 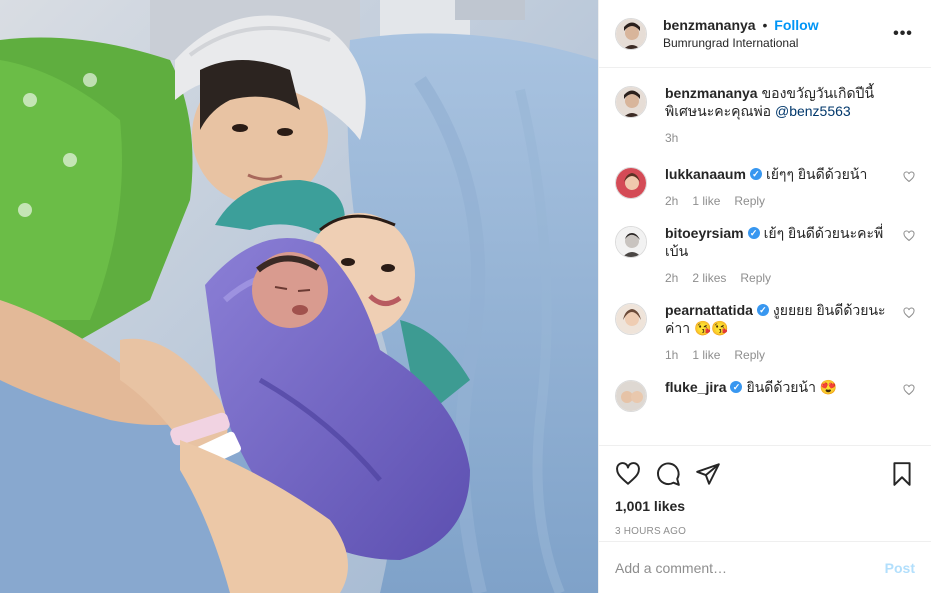 I want to click on comment-icon, so click(x=668, y=474).